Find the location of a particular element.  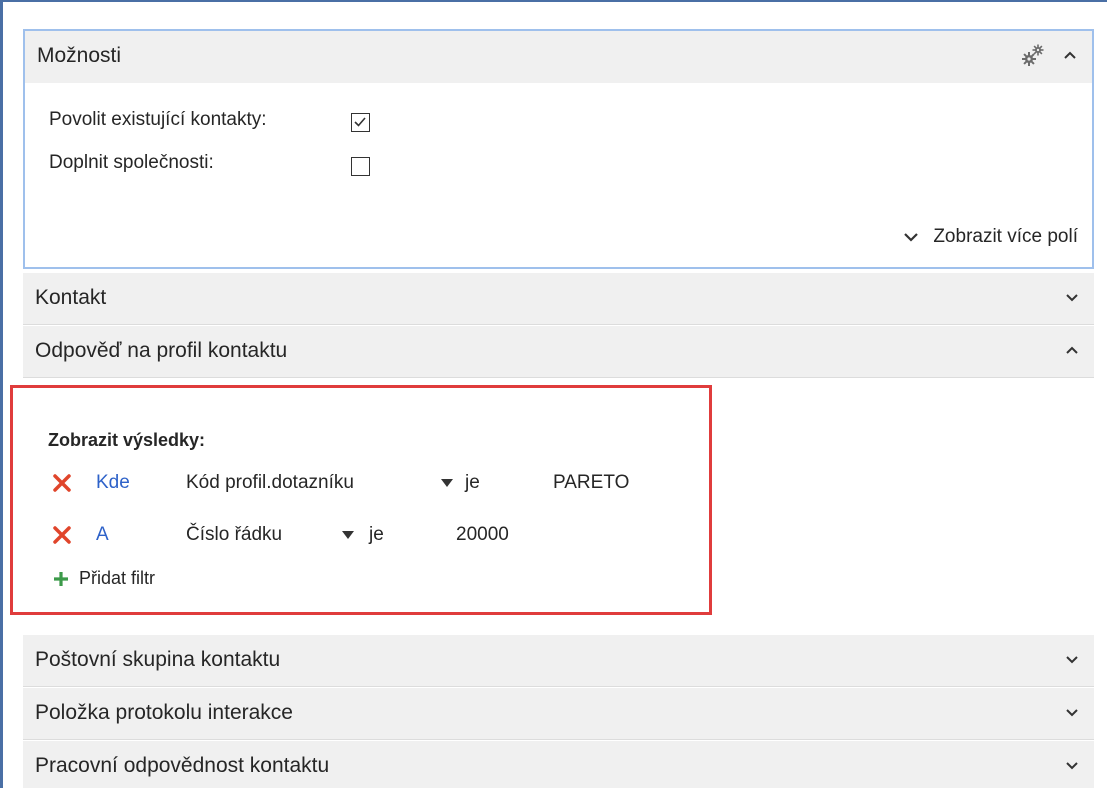

option-row-existing-contacts: Povolit existující kontakty: is located at coordinates (158, 120).